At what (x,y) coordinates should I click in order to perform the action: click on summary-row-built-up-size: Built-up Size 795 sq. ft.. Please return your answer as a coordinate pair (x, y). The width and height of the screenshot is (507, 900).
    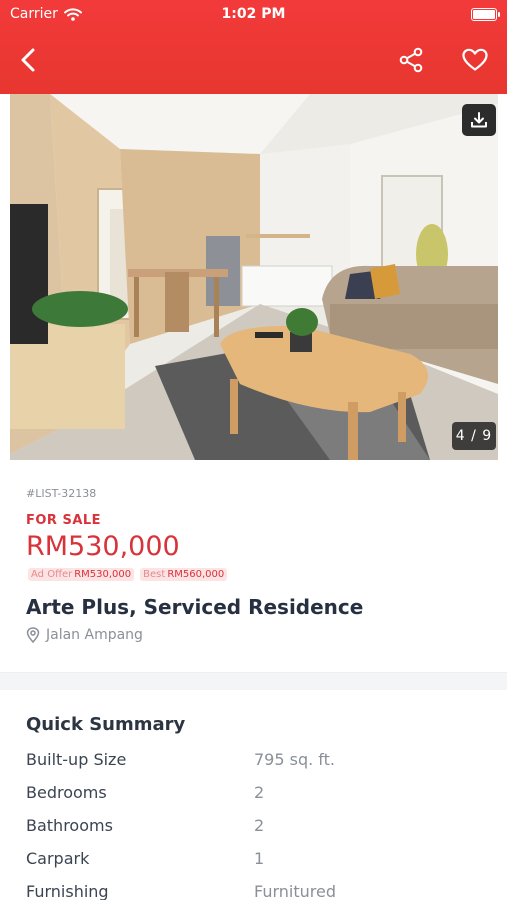
    Looking at the image, I should click on (256, 762).